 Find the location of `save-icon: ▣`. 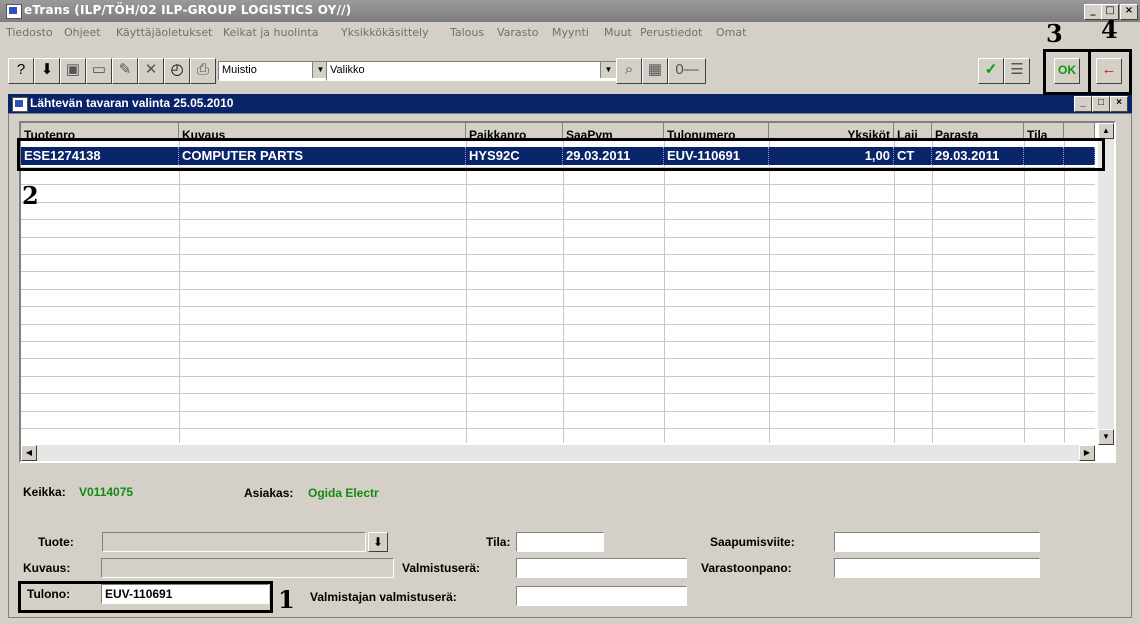

save-icon: ▣ is located at coordinates (73, 71).